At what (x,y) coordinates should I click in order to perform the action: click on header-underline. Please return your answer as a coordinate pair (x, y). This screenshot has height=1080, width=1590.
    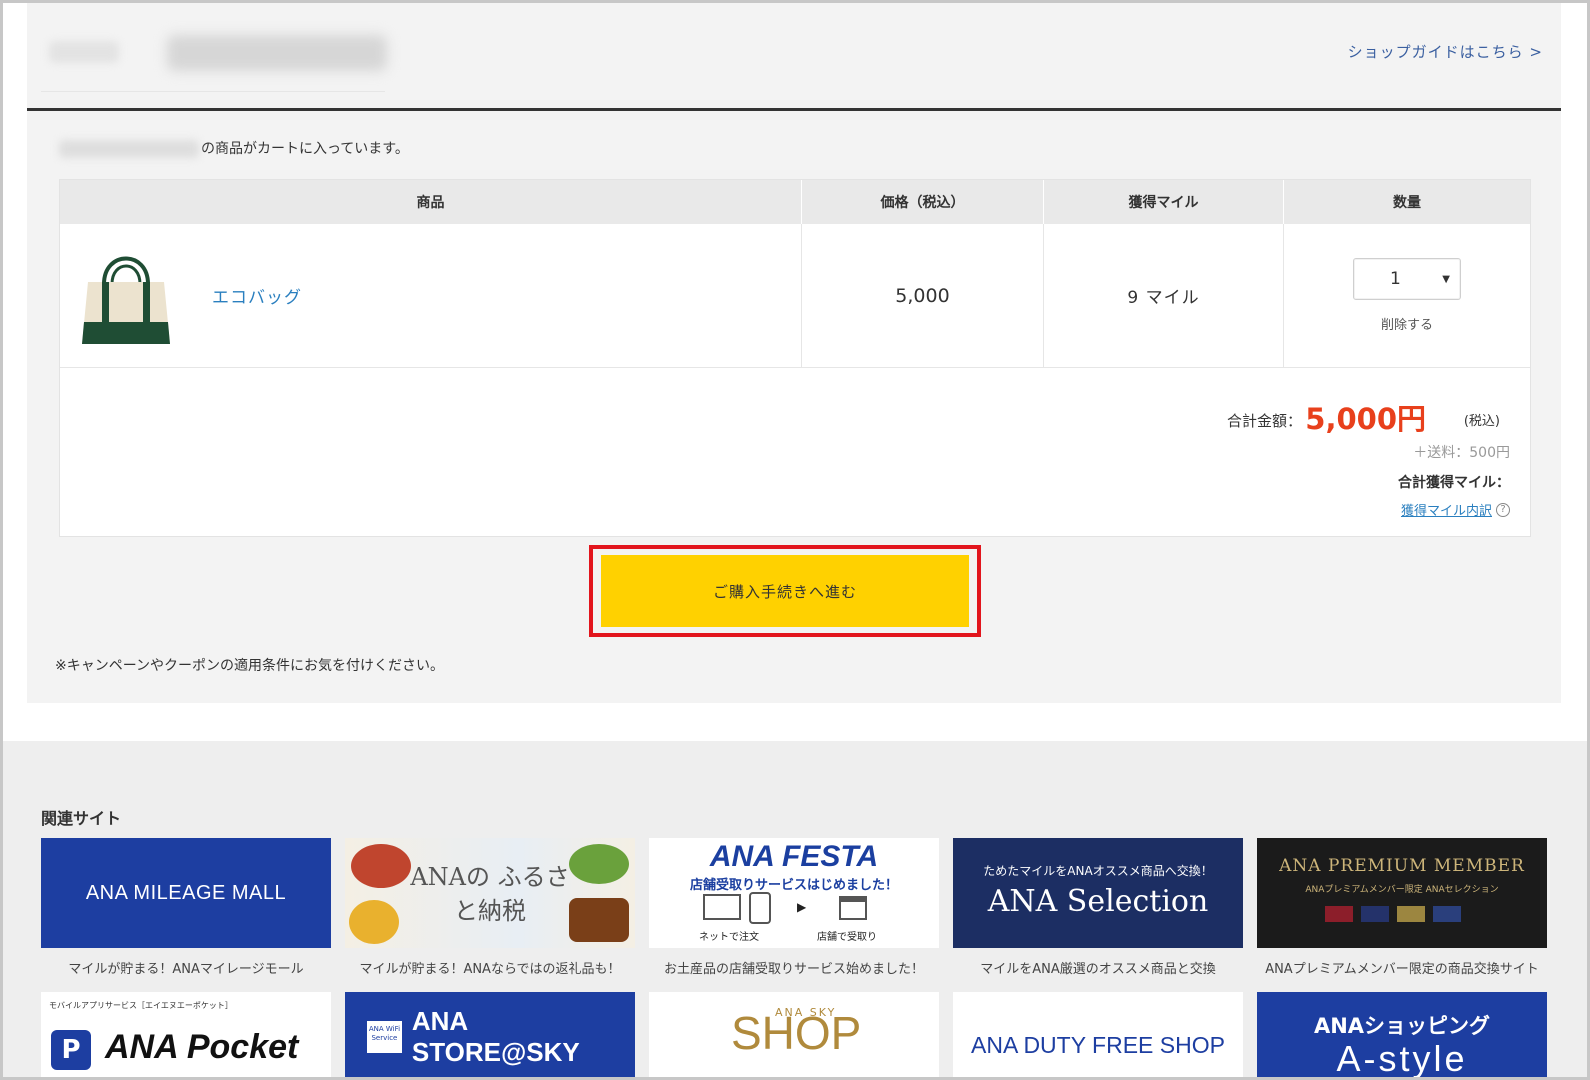
    Looking at the image, I should click on (213, 91).